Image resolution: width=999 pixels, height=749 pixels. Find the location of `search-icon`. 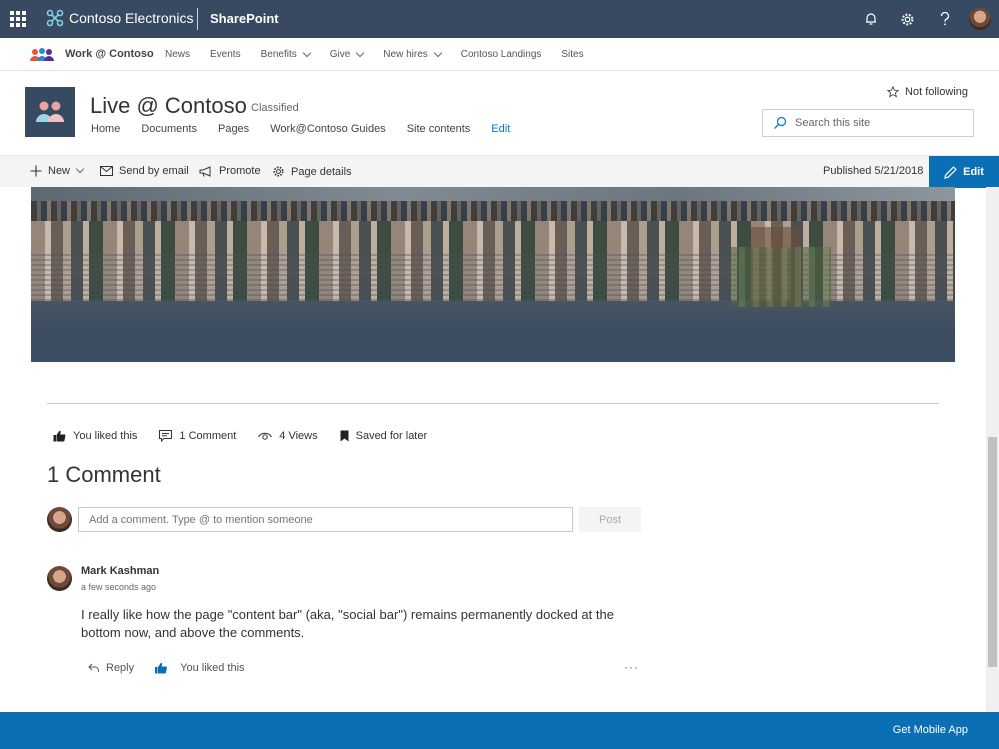

search-icon is located at coordinates (780, 122).